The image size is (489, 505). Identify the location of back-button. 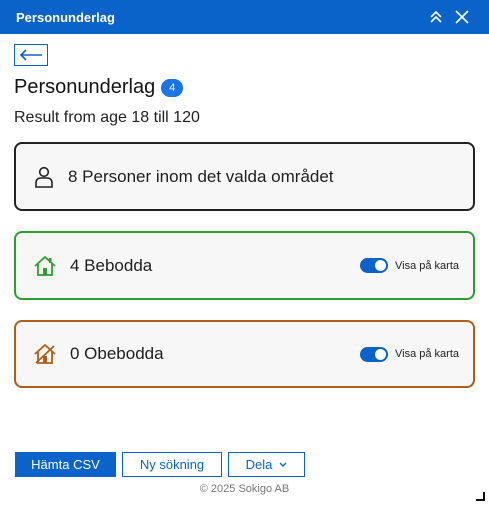
(31, 55).